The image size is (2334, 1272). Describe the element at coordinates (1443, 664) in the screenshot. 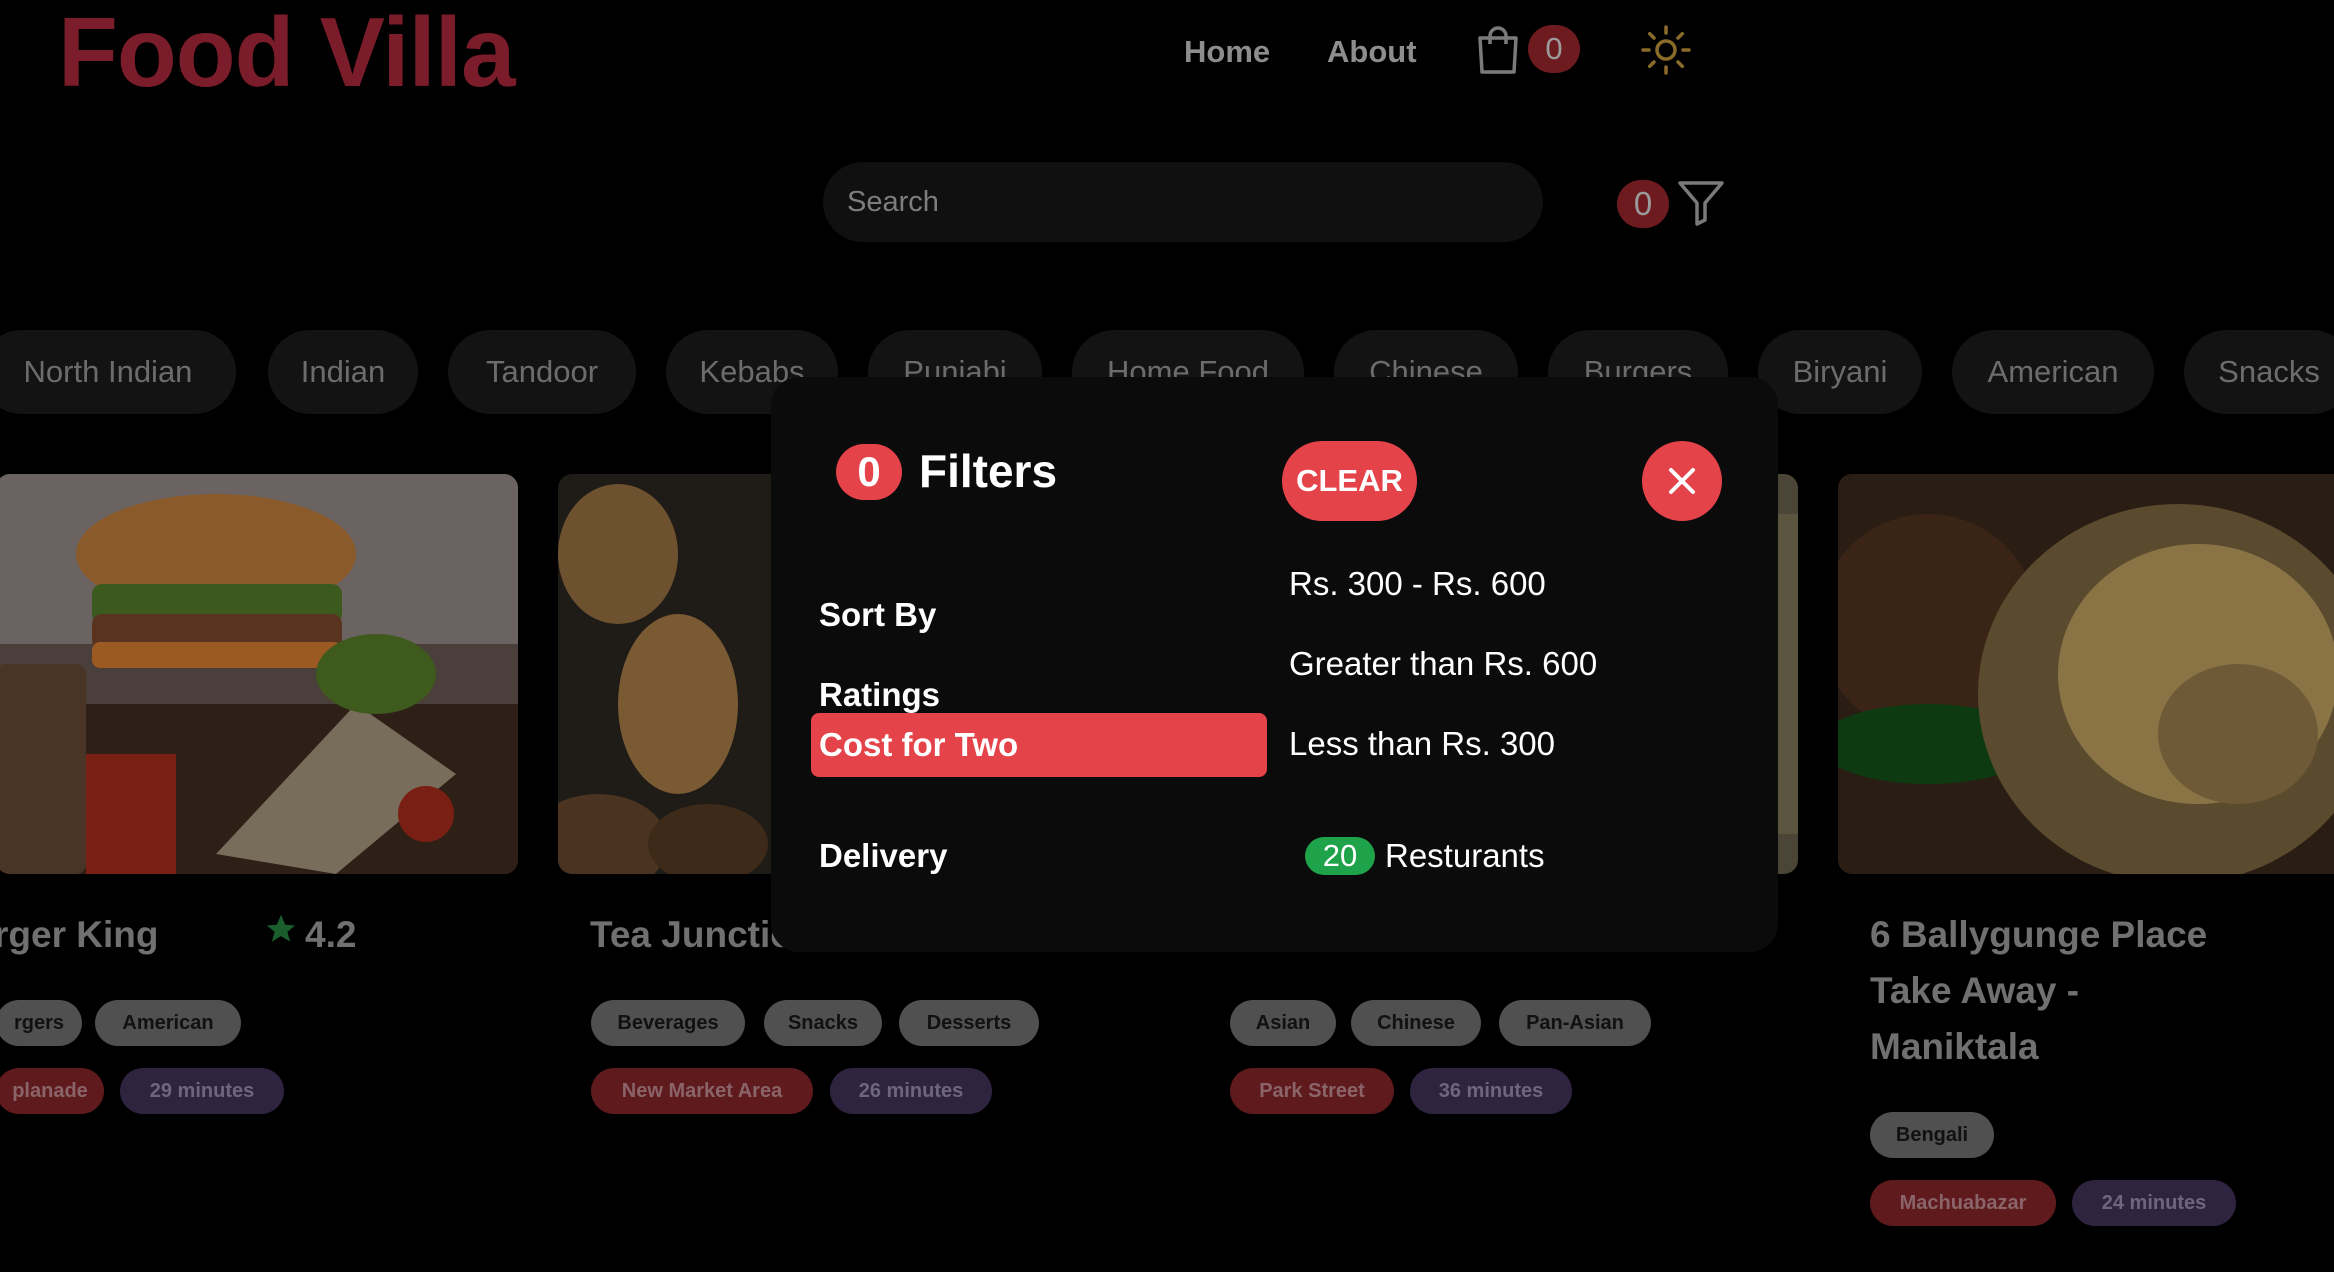

I see `filter-option: Greater than Rs. 600` at that location.